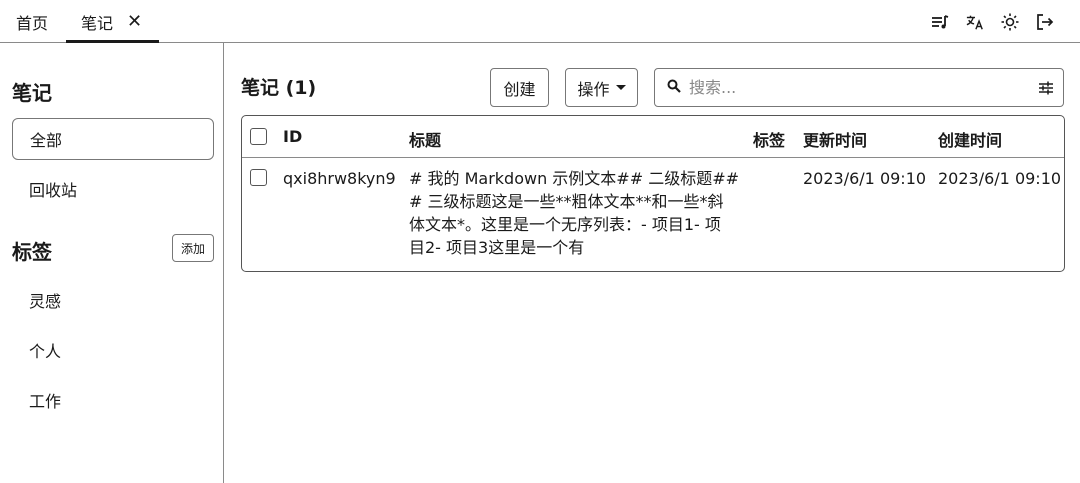 The width and height of the screenshot is (1080, 483). I want to click on sidebar-tag-inspiration: 灵感, so click(113, 300).